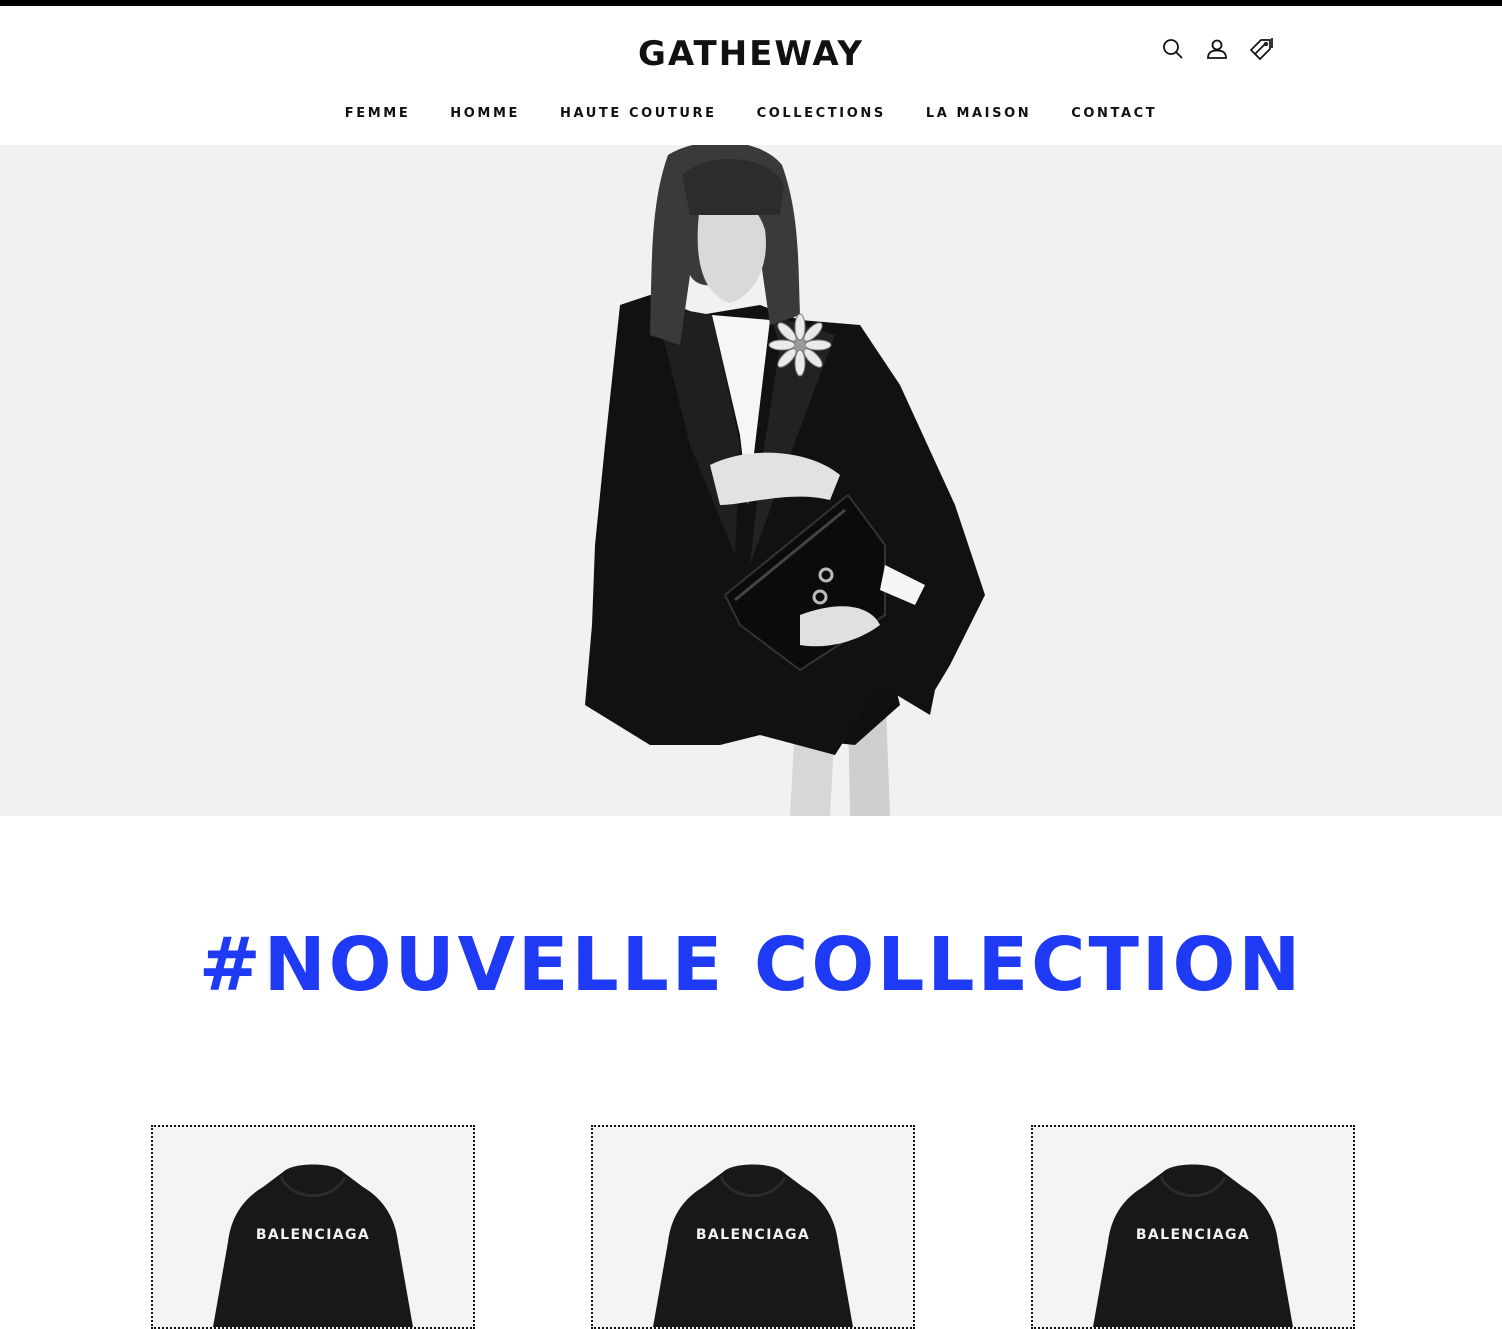  Describe the element at coordinates (821, 113) in the screenshot. I see `nav-item-collections: COLLECTIONS` at that location.